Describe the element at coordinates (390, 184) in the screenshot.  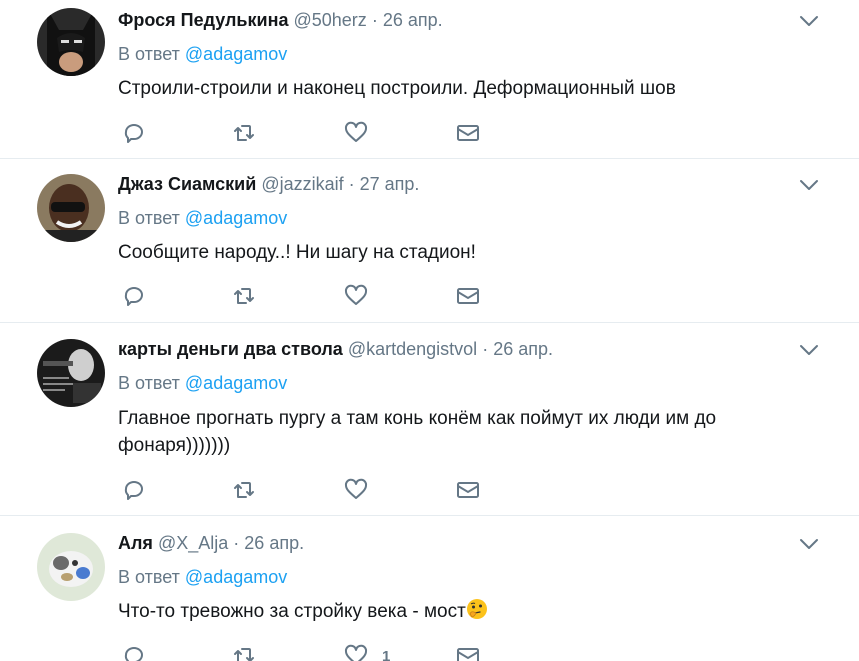
I see `tweet-date: 27 апр.` at that location.